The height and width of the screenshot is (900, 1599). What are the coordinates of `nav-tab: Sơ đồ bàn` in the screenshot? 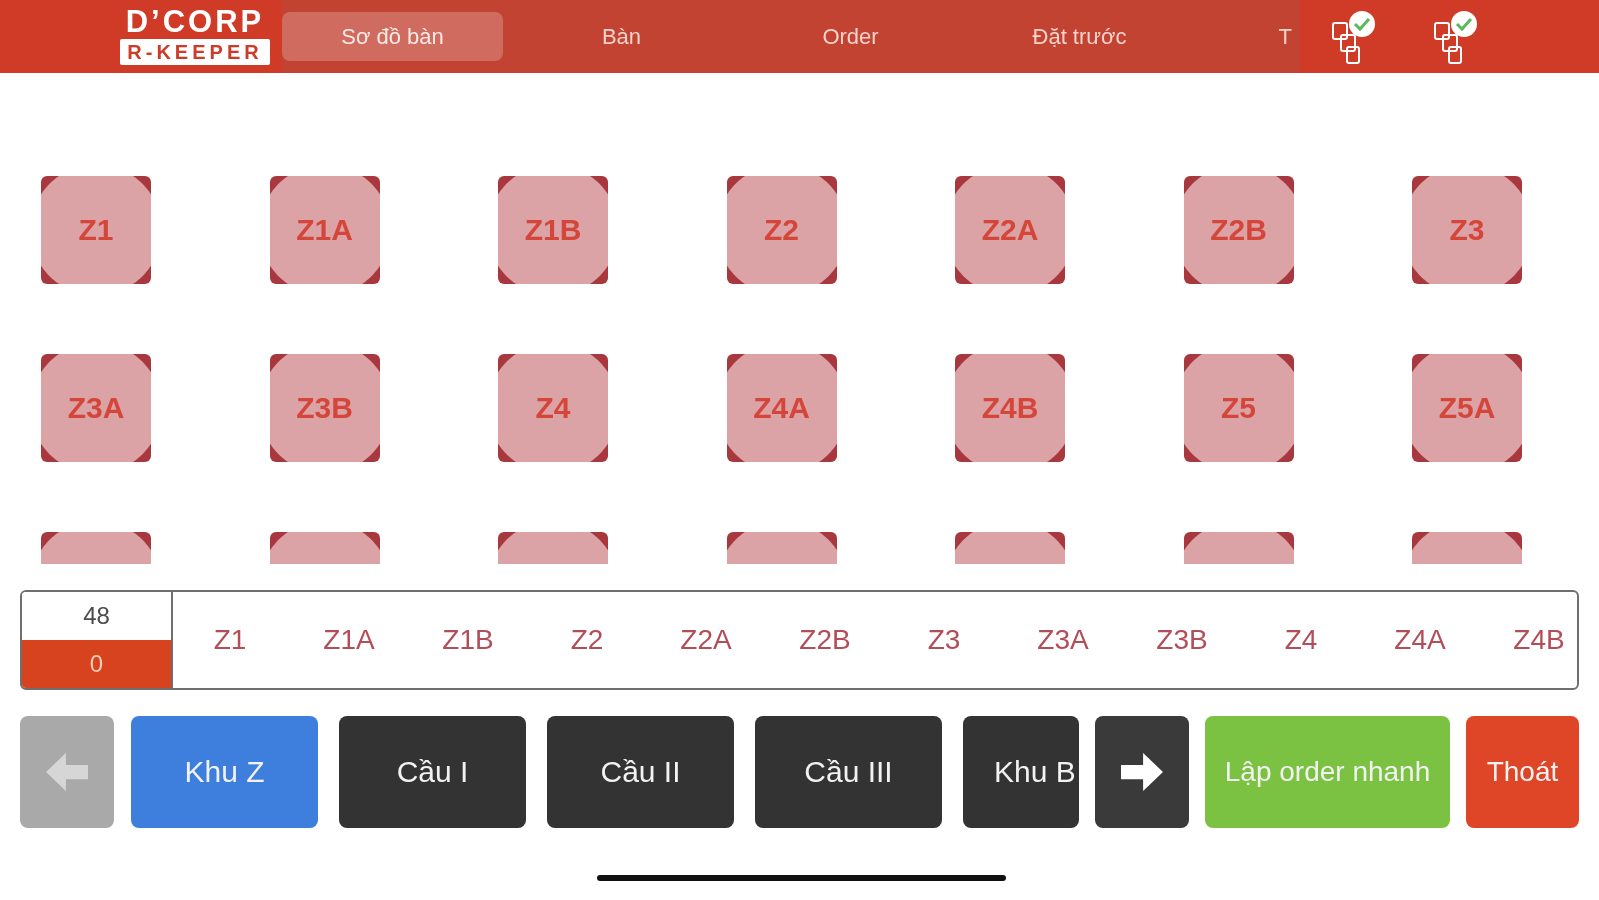 It's located at (392, 36).